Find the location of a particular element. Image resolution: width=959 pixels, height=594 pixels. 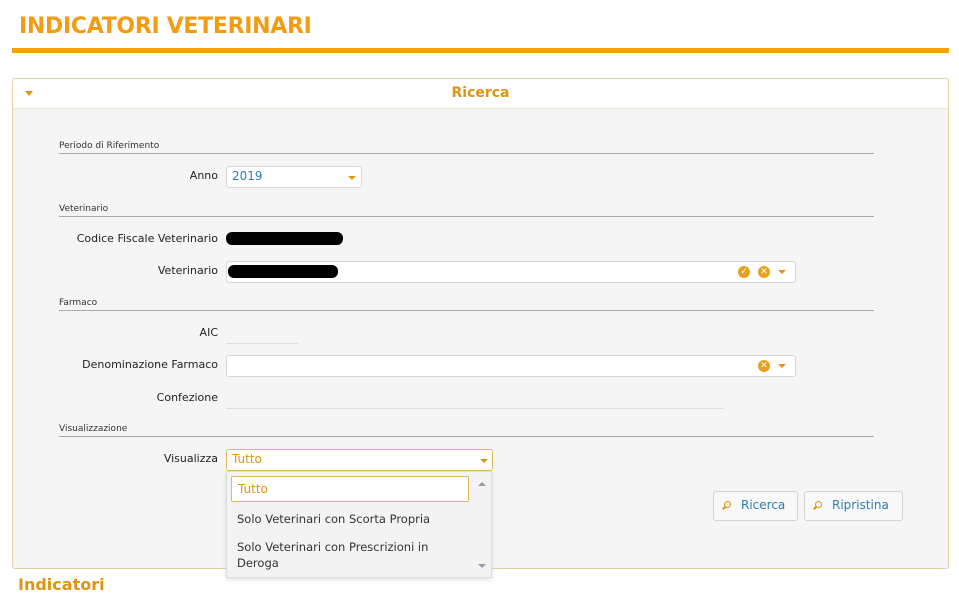

anno-label: Anno is located at coordinates (203, 175).